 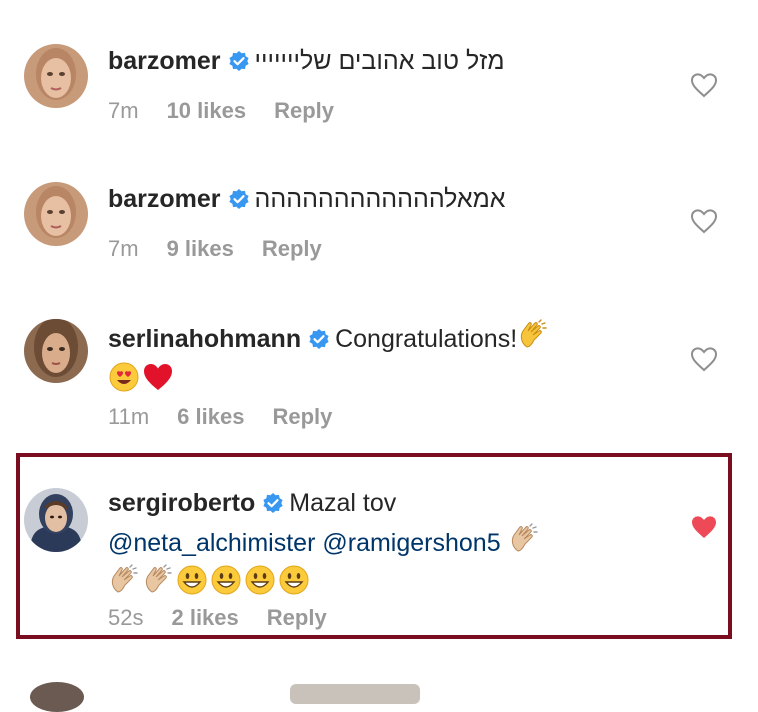 I want to click on heart-eyes-face-icon, so click(x=124, y=381).